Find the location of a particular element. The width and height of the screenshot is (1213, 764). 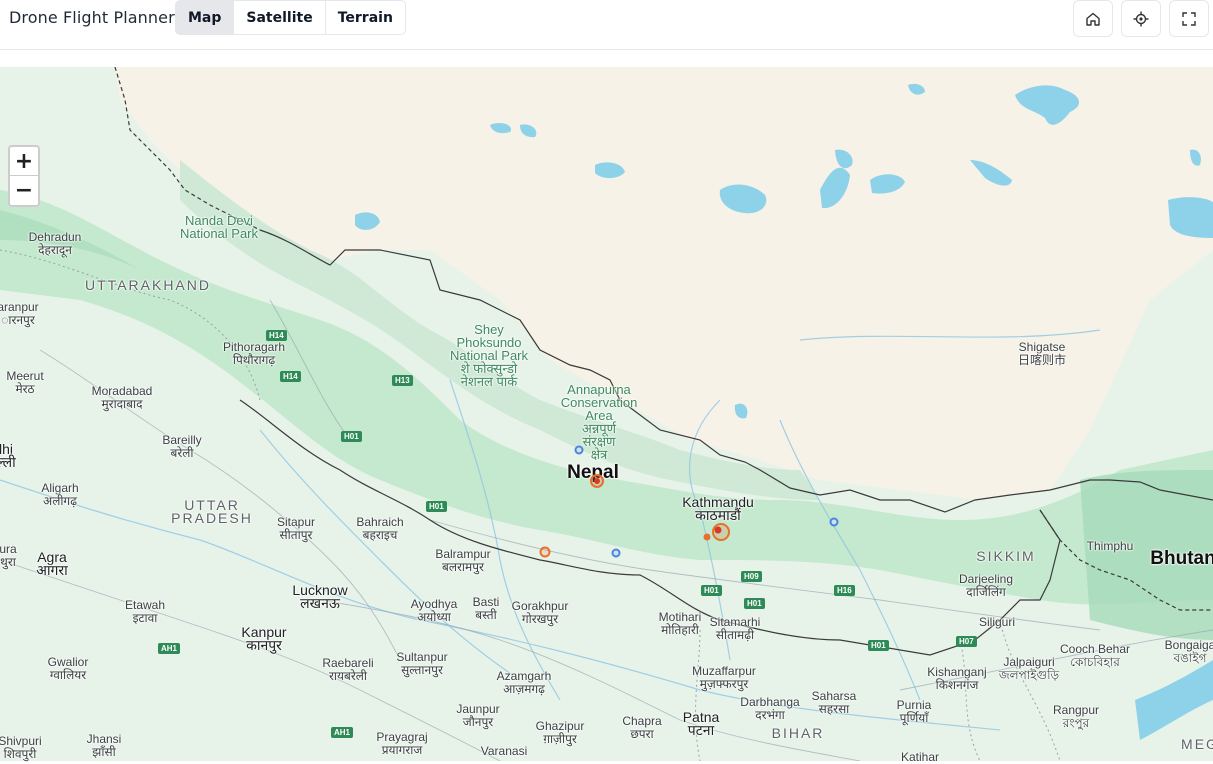

home-icon is located at coordinates (1093, 19).